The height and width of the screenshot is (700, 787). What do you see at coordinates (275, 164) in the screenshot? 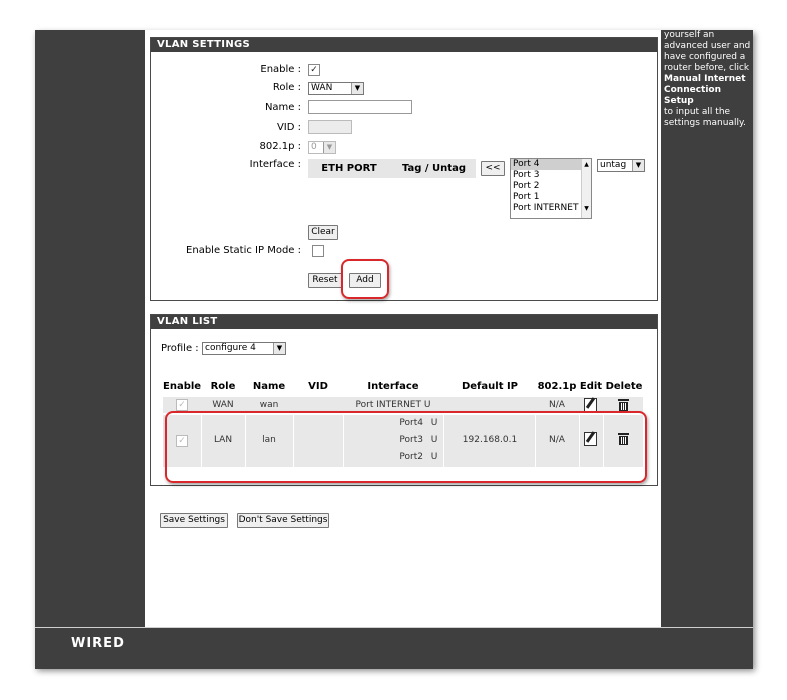
I see `interface-label: Interface :` at bounding box center [275, 164].